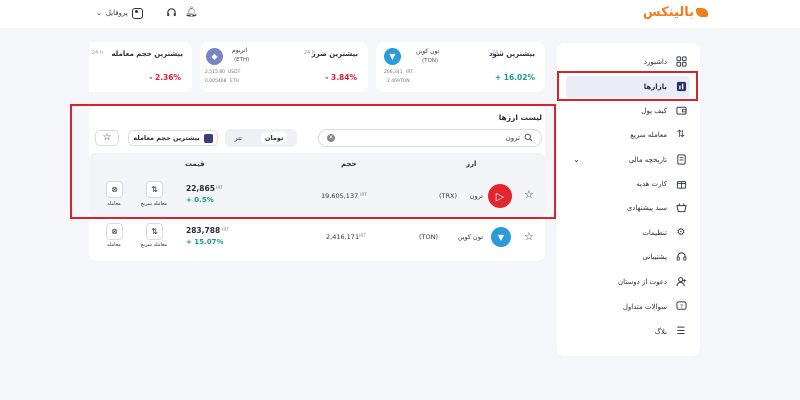 The height and width of the screenshot is (400, 800). I want to click on highlight-box-markets, so click(627, 86).